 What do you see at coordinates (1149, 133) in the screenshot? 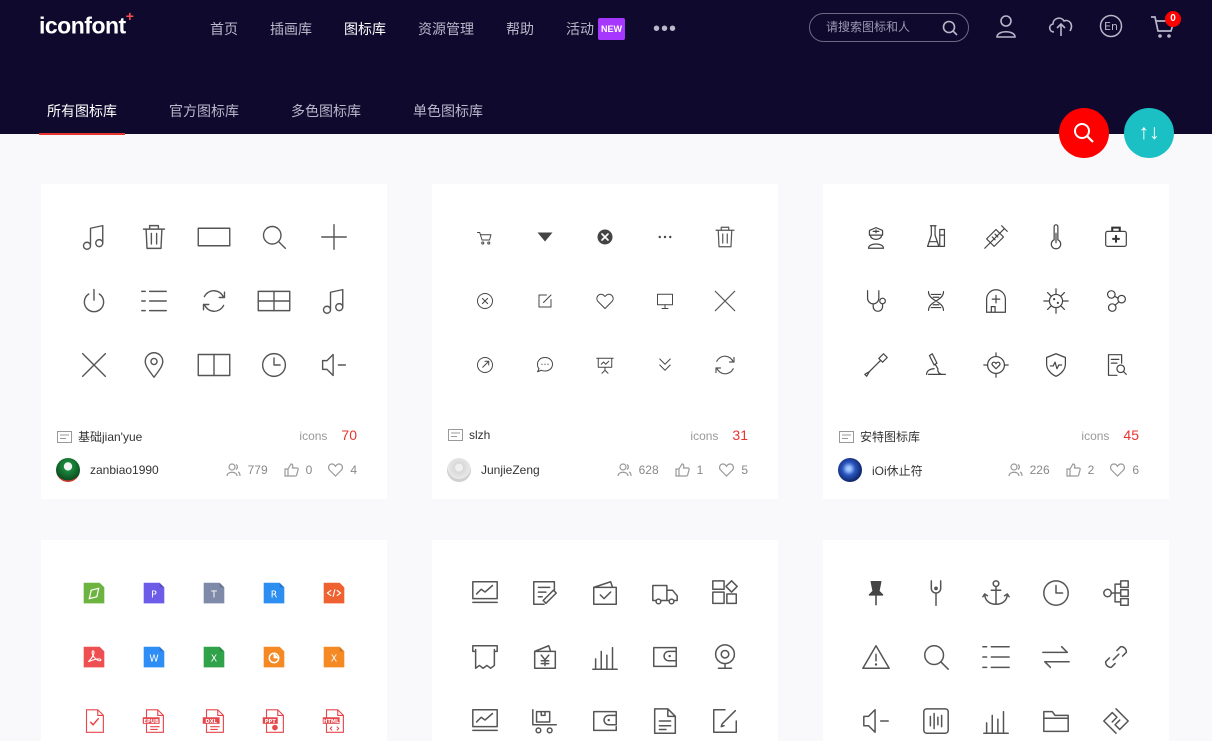
I see `floating-sort-button: ↑↓` at bounding box center [1149, 133].